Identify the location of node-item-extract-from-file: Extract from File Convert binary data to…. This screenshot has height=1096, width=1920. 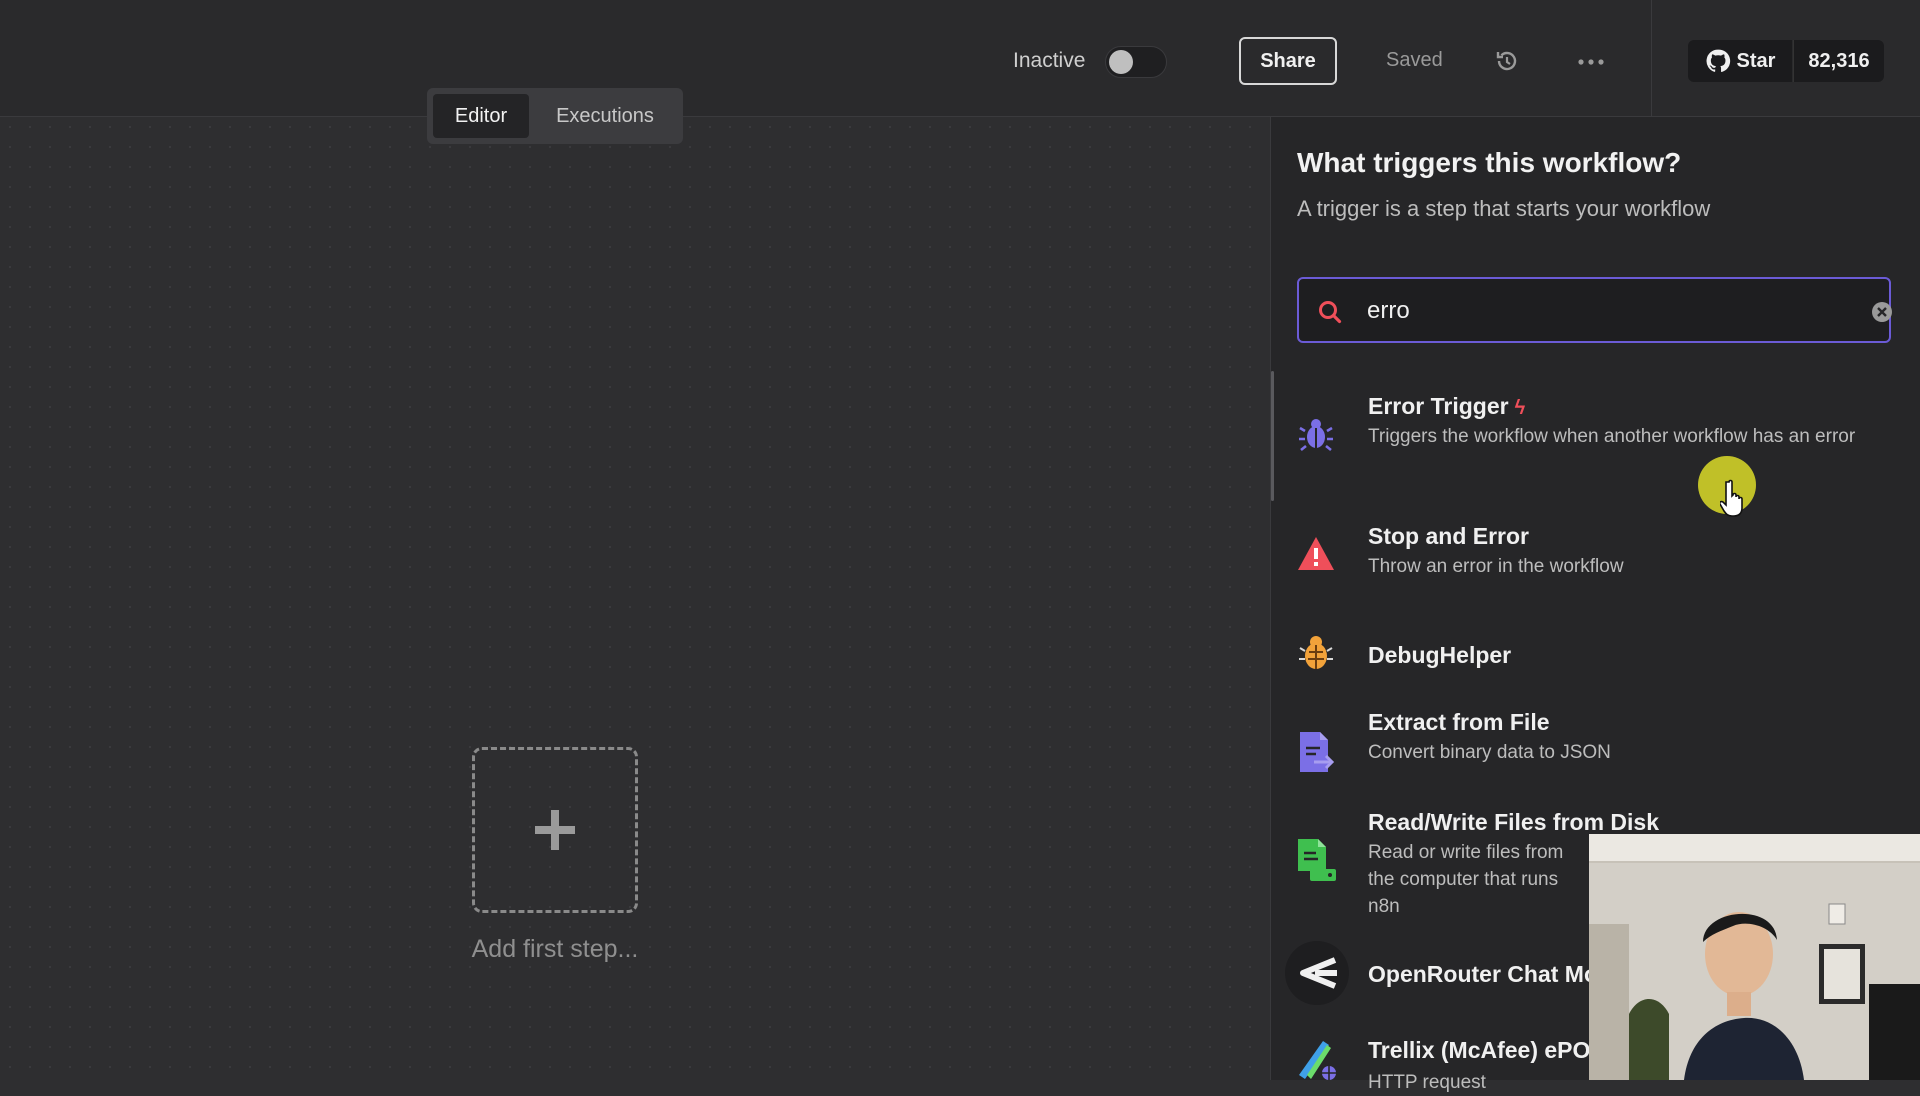
(1595, 747).